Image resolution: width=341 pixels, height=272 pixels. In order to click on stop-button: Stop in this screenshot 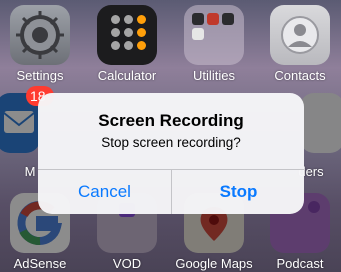, I will do `click(238, 192)`.